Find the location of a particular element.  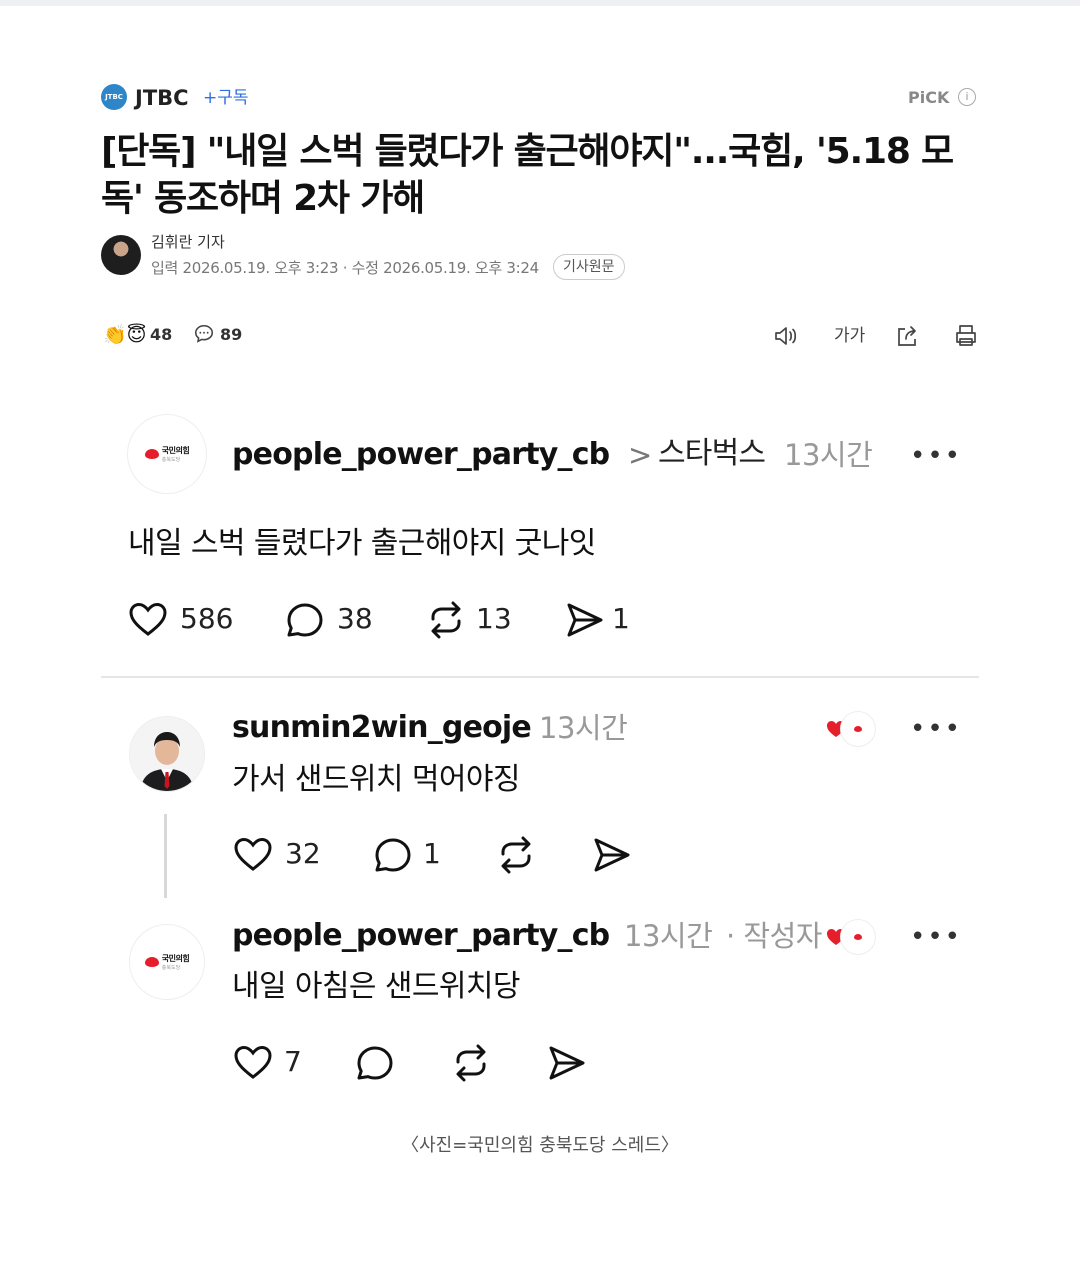

post-repost-count: 13 is located at coordinates (494, 618).